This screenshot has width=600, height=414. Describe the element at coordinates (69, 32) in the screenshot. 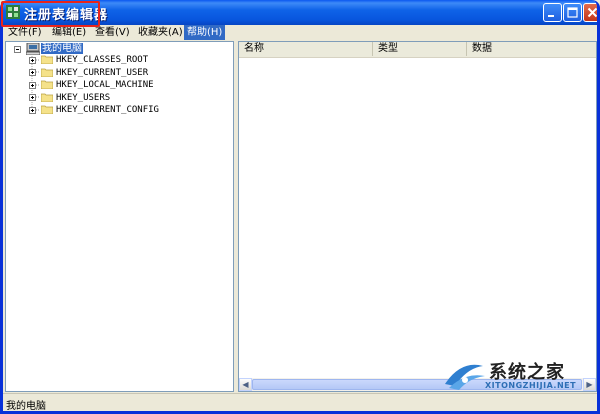

I see `menu-edit: 编辑(E)` at that location.